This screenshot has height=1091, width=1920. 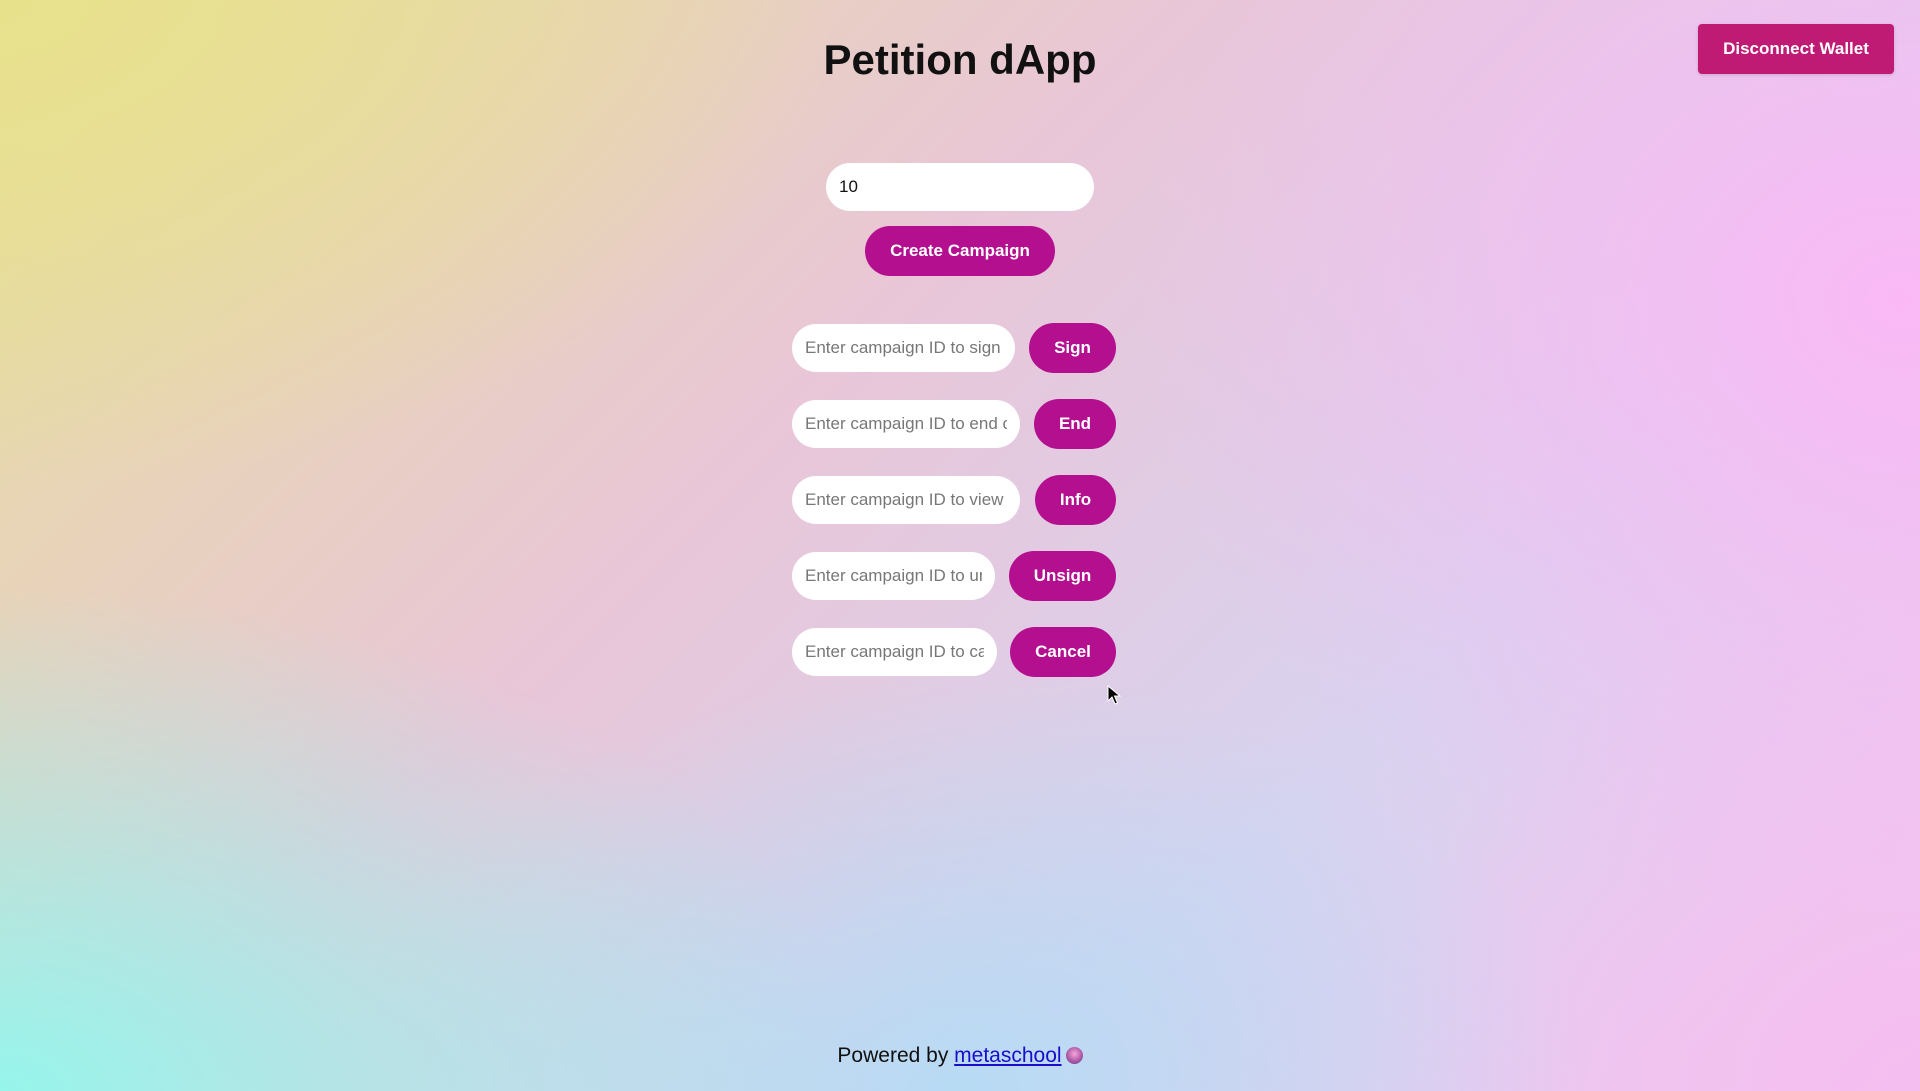 What do you see at coordinates (1063, 652) in the screenshot?
I see `cancel-button: Cancel` at bounding box center [1063, 652].